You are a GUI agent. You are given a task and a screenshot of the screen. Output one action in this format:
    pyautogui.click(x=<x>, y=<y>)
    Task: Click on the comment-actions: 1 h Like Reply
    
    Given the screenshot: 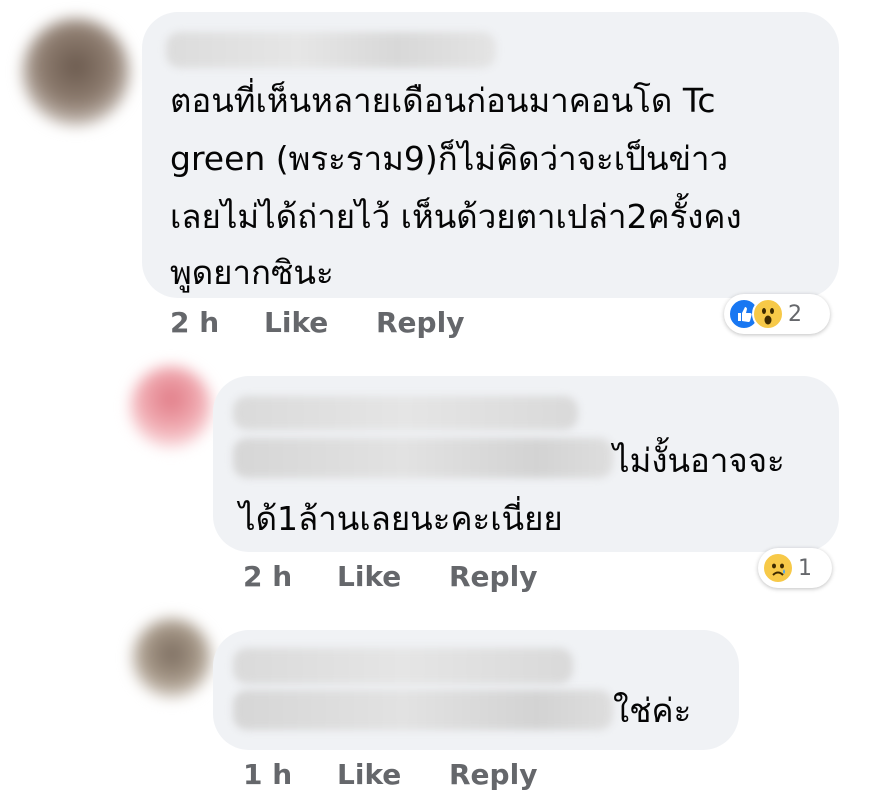 What is the action you would take?
    pyautogui.click(x=390, y=774)
    